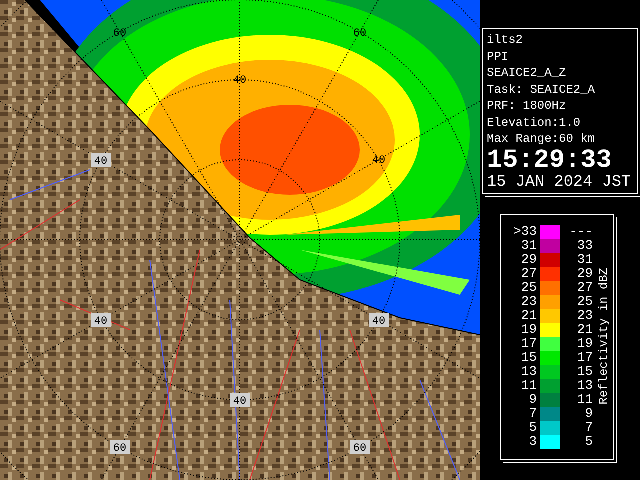 This screenshot has width=640, height=480. Describe the element at coordinates (580, 231) in the screenshot. I see `legend-label: ---` at that location.